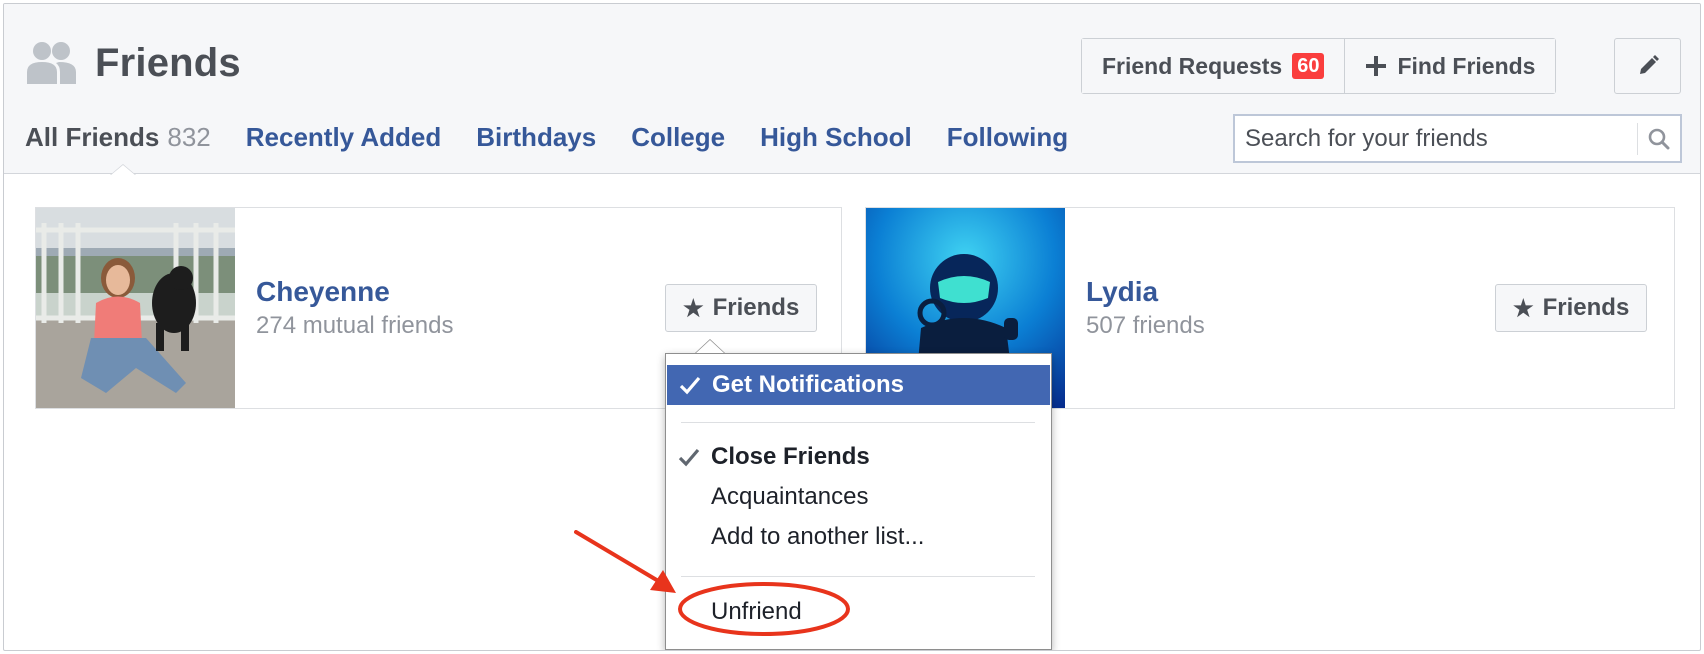 The width and height of the screenshot is (1704, 654). Describe the element at coordinates (355, 325) in the screenshot. I see `mutual-friends-count: 274 mutual friends` at that location.